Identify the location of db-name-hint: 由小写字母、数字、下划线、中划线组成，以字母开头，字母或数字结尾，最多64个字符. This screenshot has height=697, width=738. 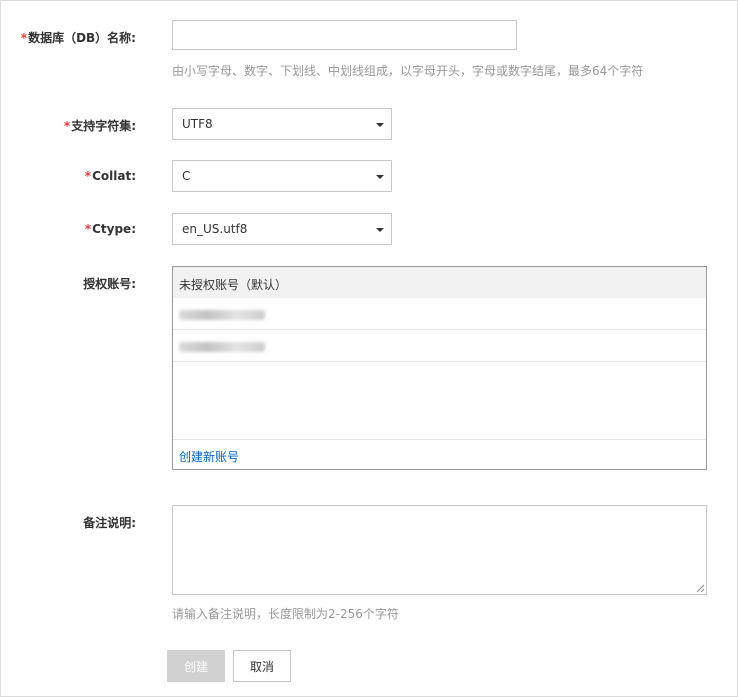
(408, 71).